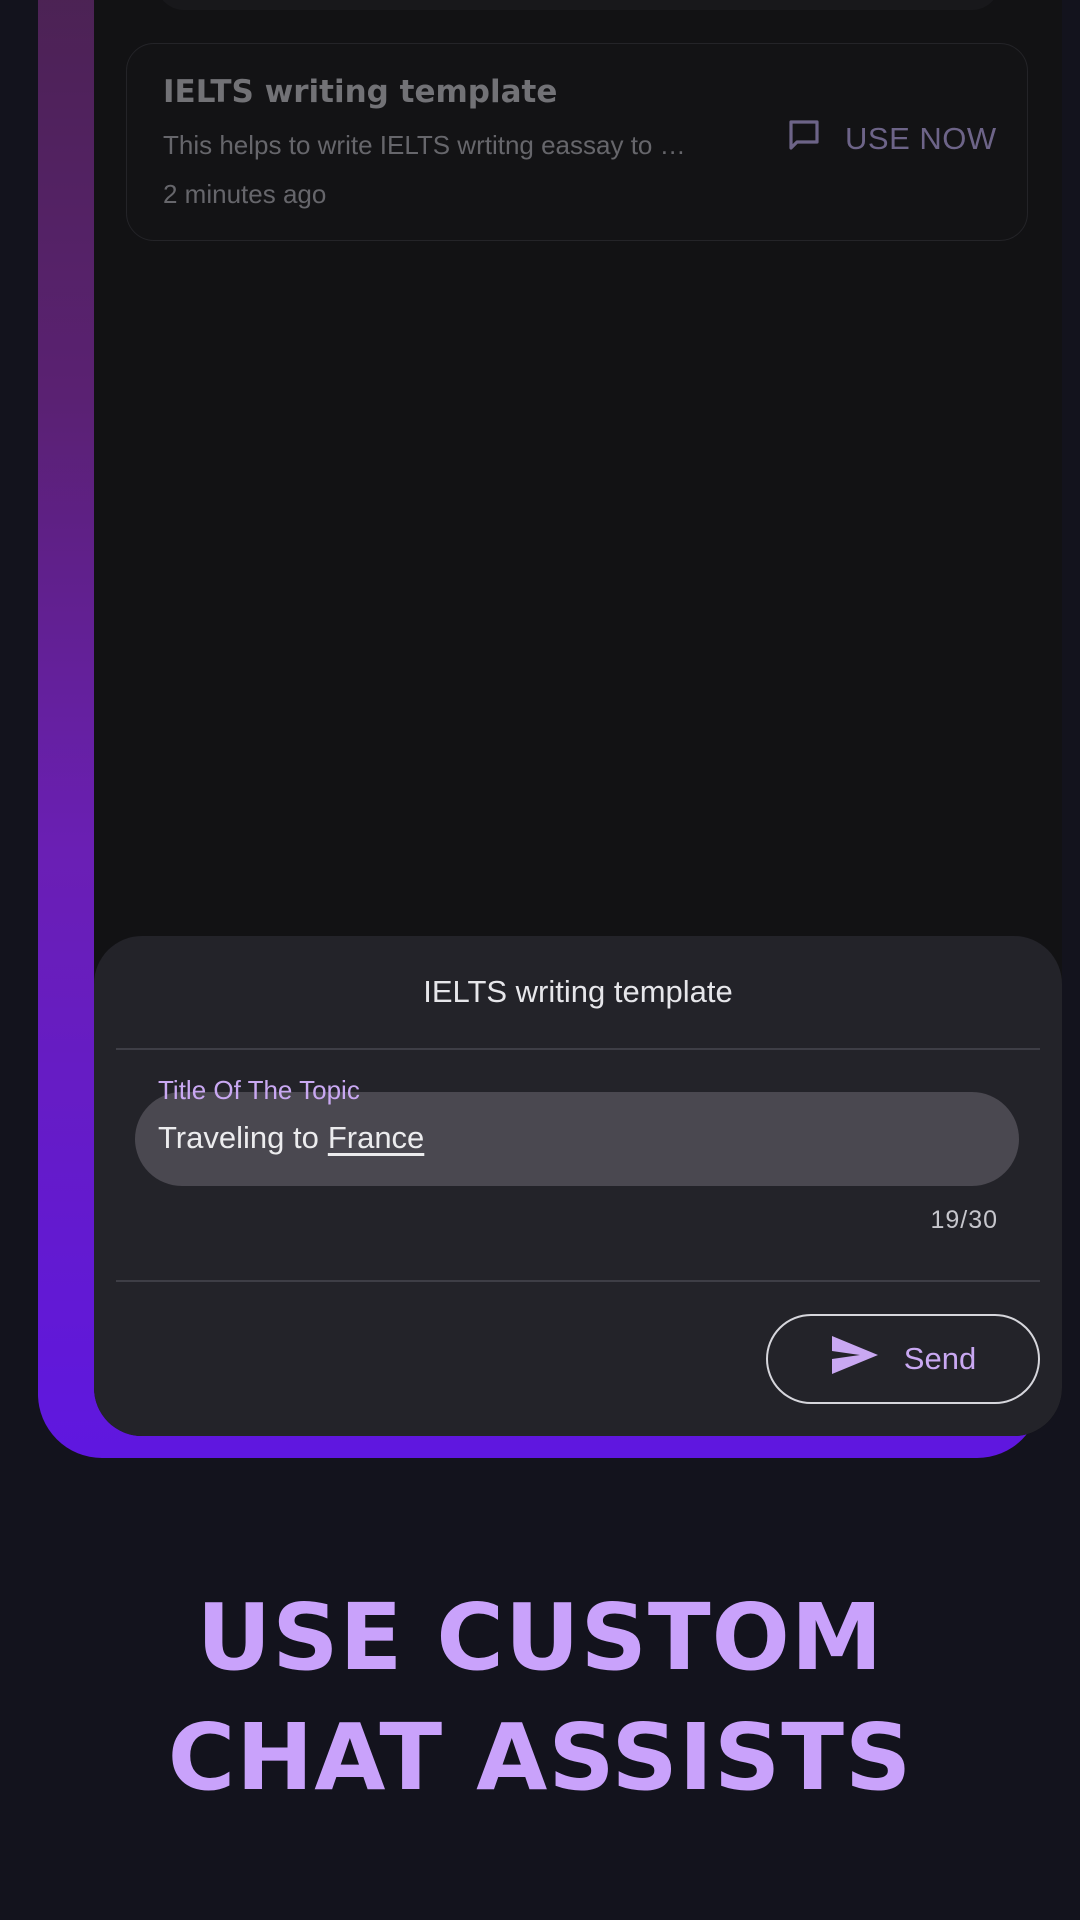  Describe the element at coordinates (245, 194) in the screenshot. I see `template-card-timestamp: 2 minutes ago` at that location.